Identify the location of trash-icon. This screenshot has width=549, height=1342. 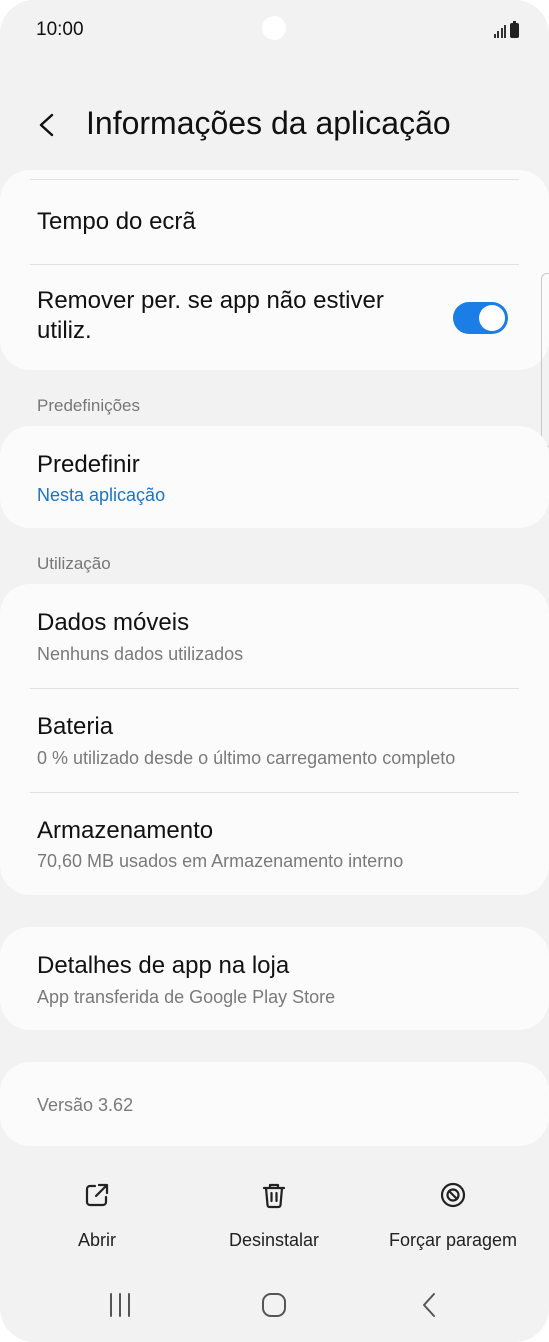
(274, 1196).